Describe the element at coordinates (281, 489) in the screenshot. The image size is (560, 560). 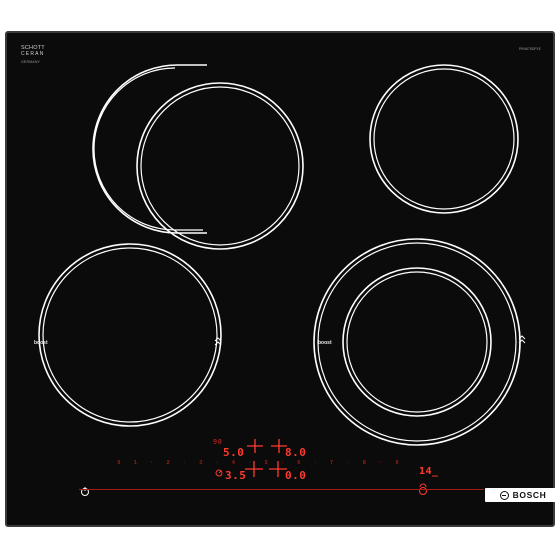
I see `touch-slider-strip` at that location.